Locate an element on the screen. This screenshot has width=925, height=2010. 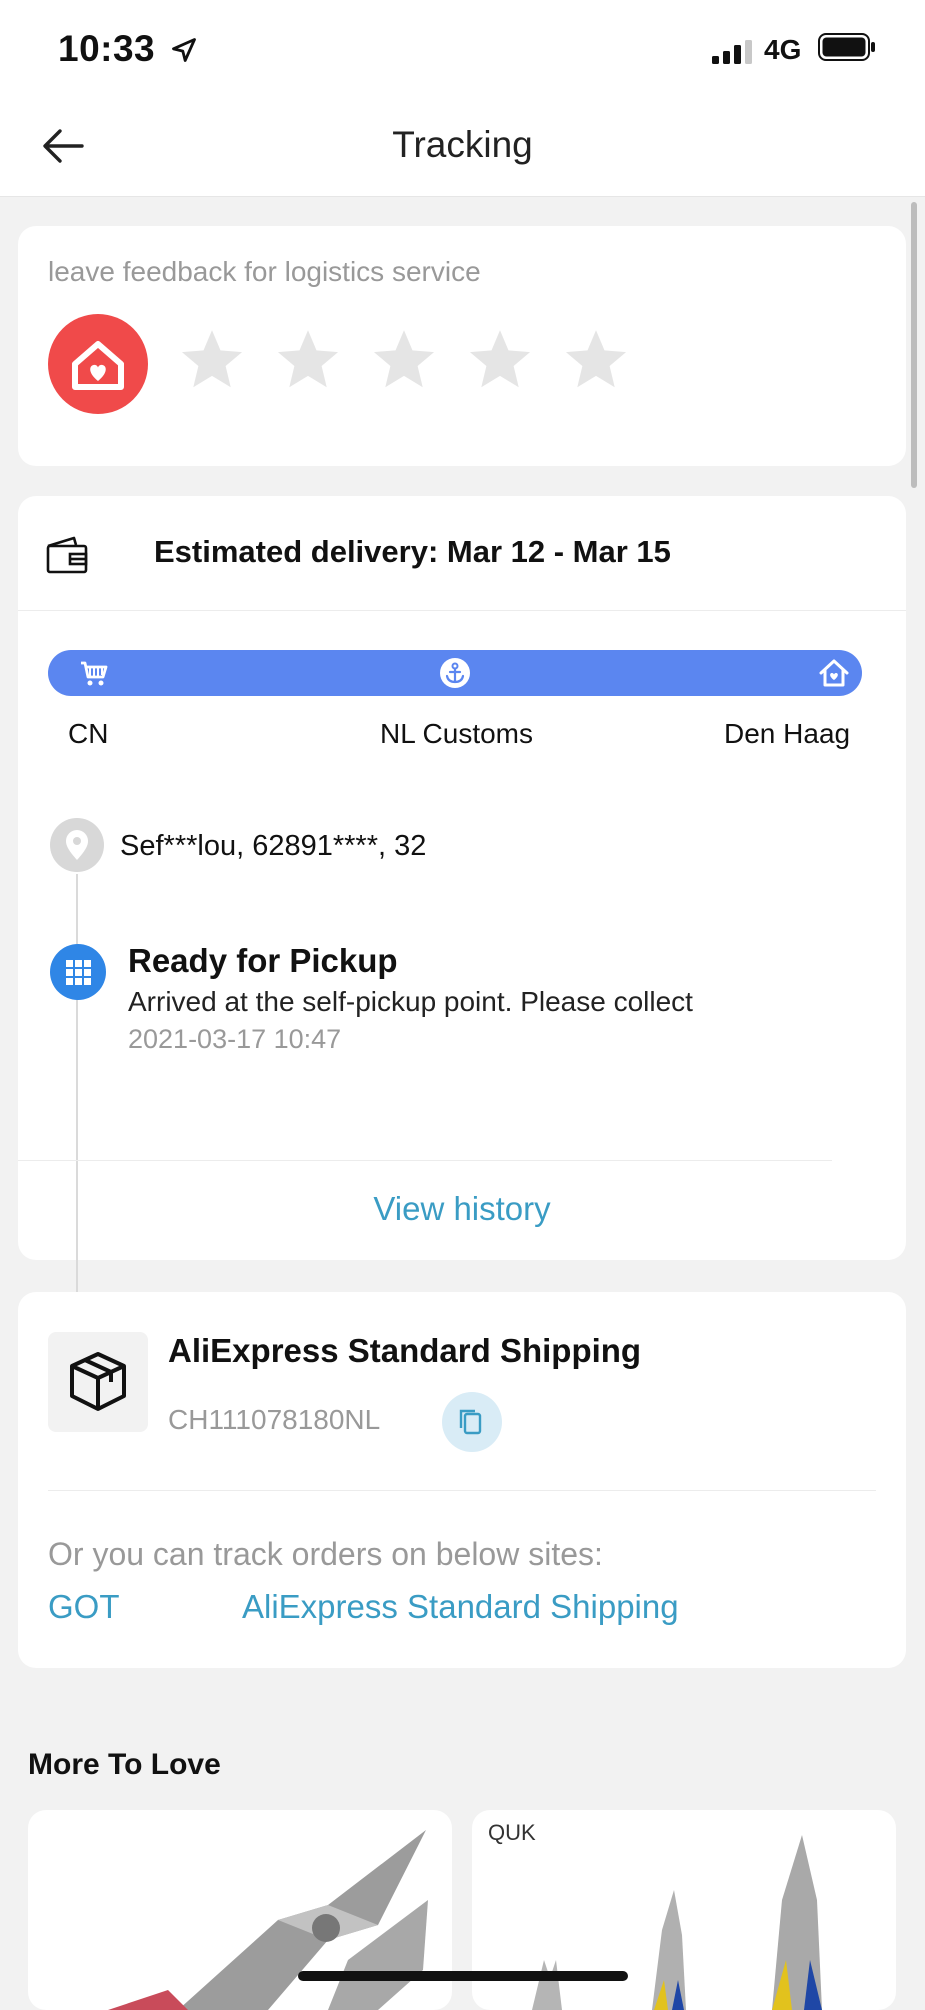
cellular-signal-icon is located at coordinates (732, 52).